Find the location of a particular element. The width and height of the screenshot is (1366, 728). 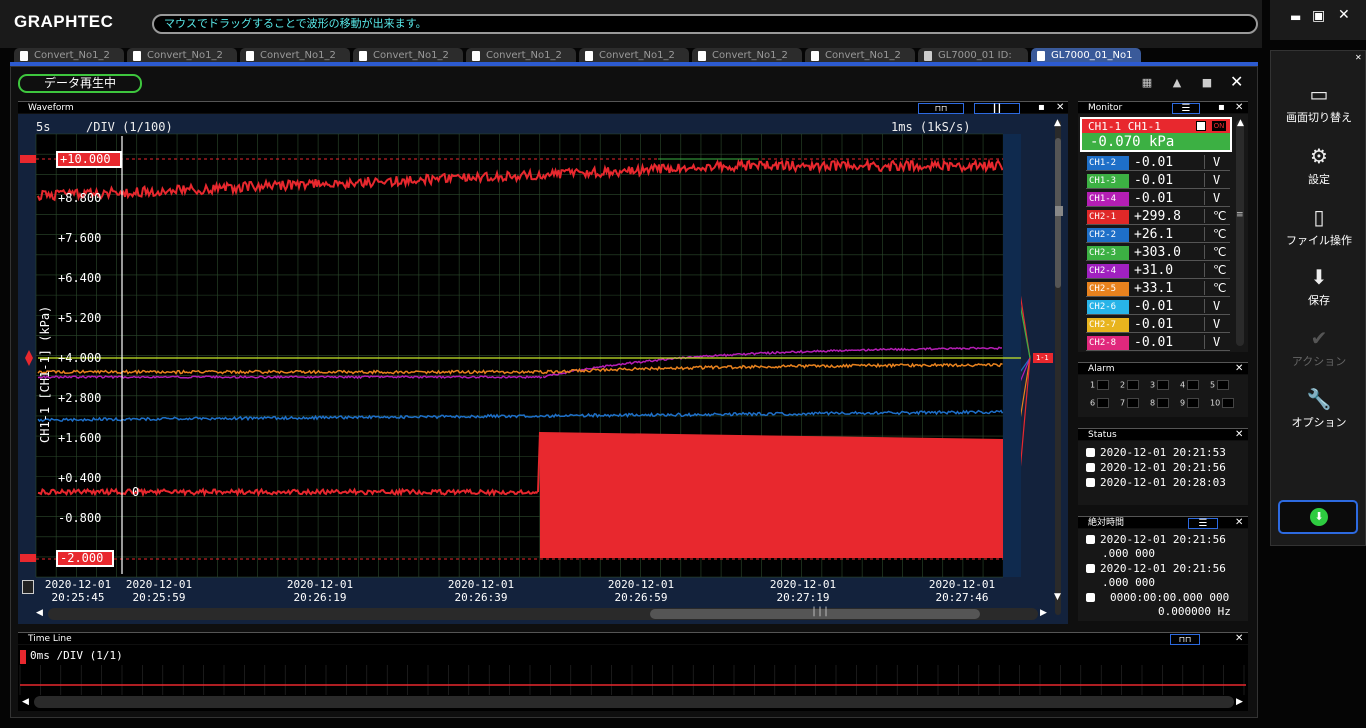

channel-unit: V is located at coordinates (1217, 162).